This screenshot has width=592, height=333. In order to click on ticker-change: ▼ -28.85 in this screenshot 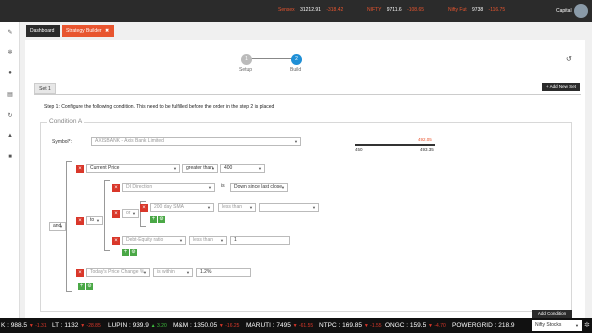, I will do `click(90, 326)`.